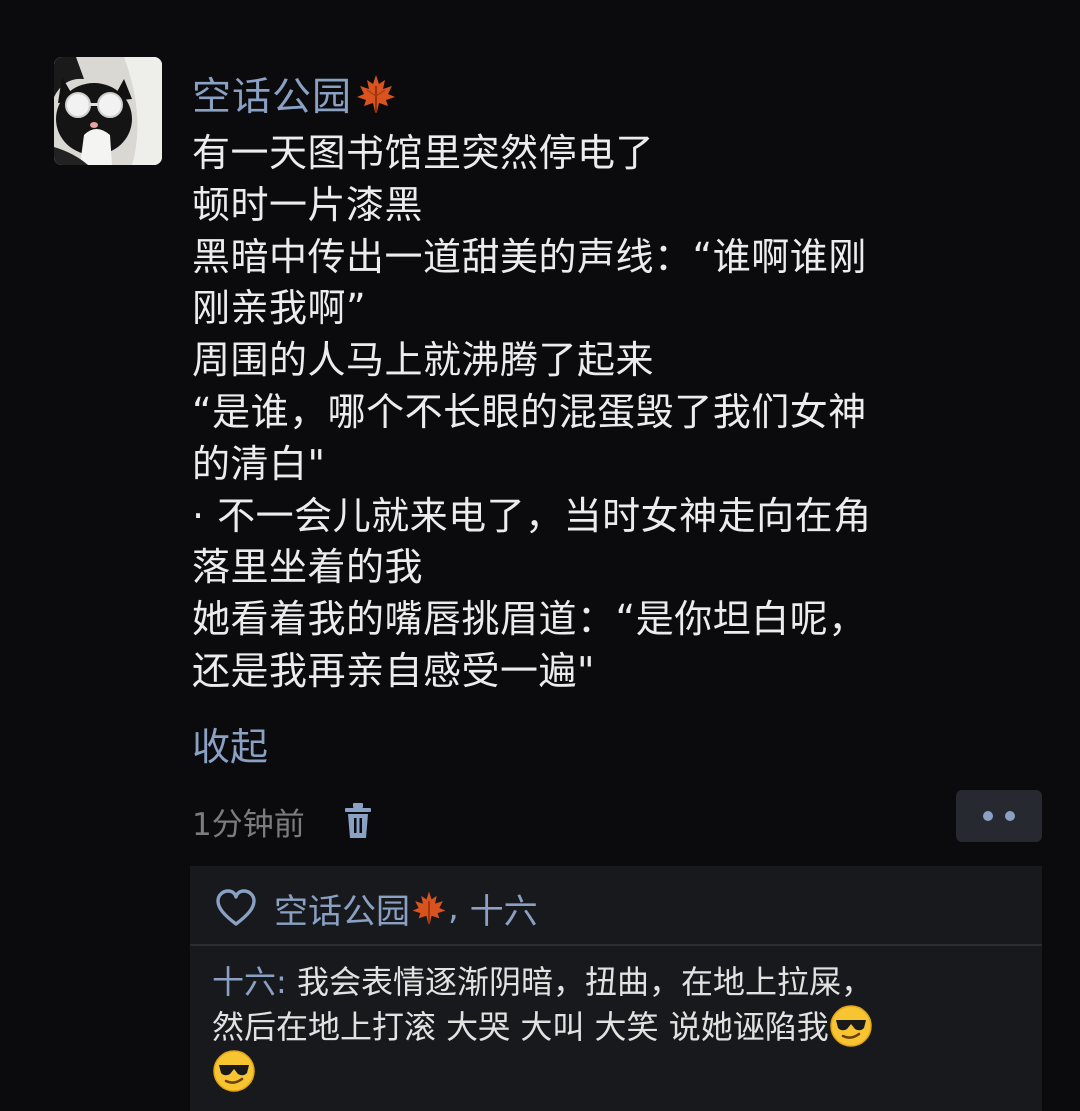 Image resolution: width=1080 pixels, height=1111 pixels. I want to click on comment-line: 十六: 我会表情逐渐阴暗，扭曲，在地上拉屎，, so click(622, 982).